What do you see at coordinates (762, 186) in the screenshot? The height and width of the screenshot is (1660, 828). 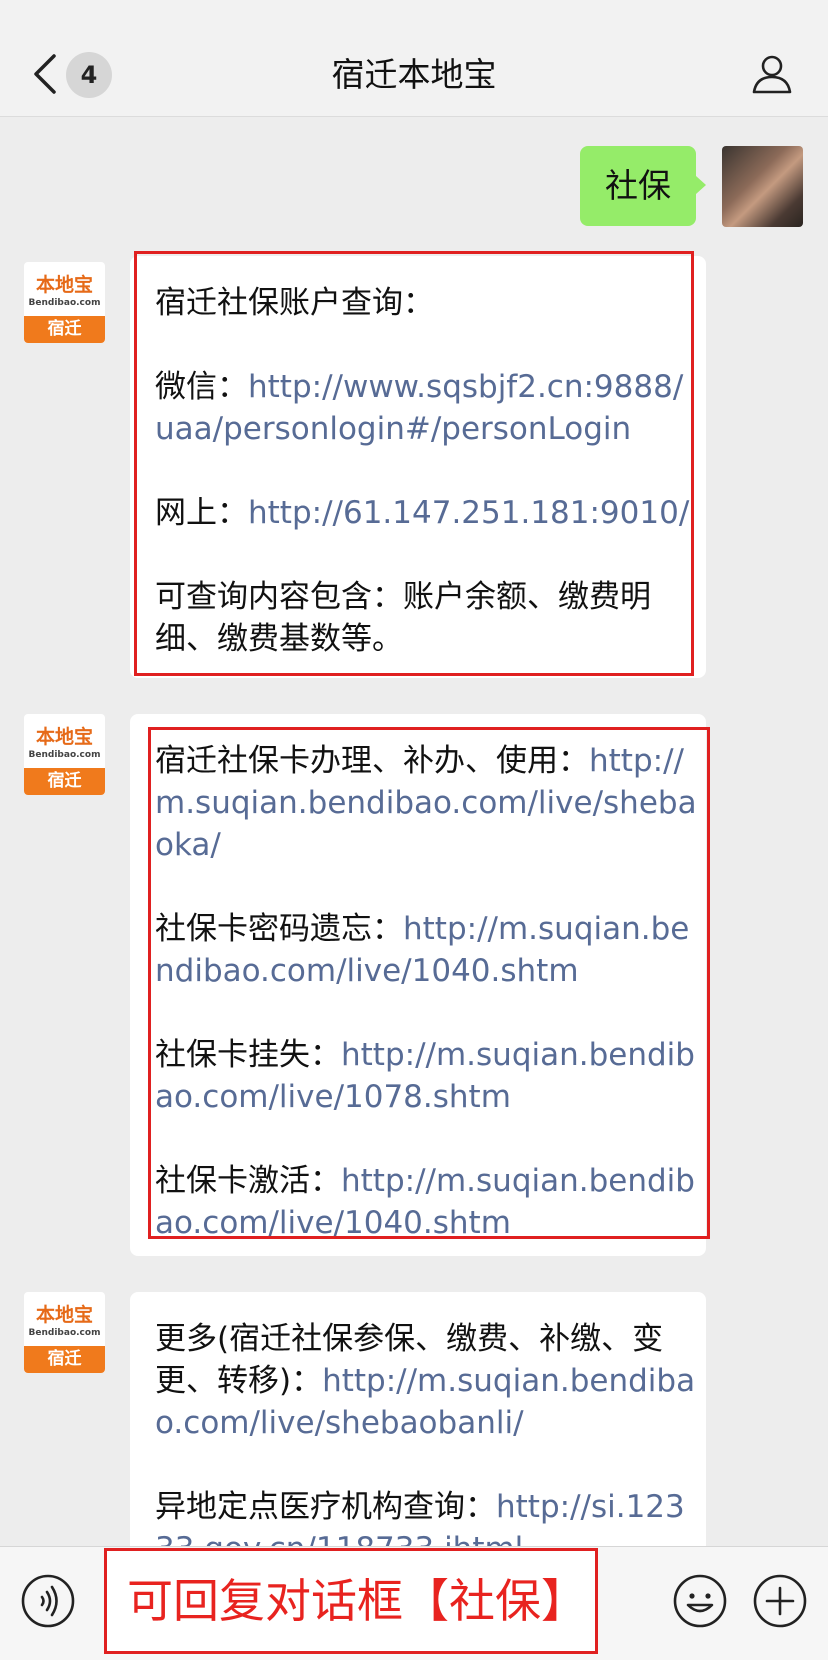 I see `user-avatar` at bounding box center [762, 186].